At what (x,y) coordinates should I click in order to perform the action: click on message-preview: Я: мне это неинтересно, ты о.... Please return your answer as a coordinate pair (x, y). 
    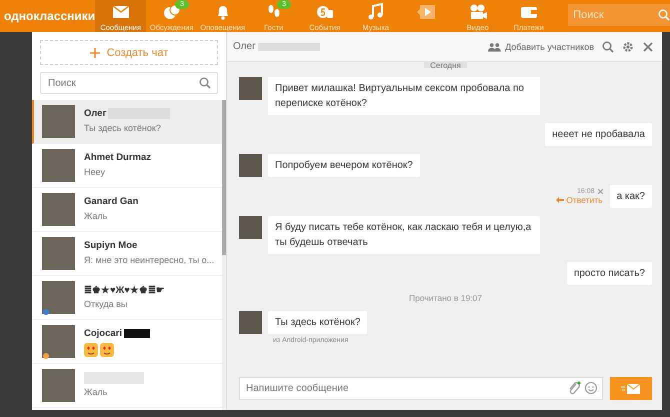
    Looking at the image, I should click on (149, 260).